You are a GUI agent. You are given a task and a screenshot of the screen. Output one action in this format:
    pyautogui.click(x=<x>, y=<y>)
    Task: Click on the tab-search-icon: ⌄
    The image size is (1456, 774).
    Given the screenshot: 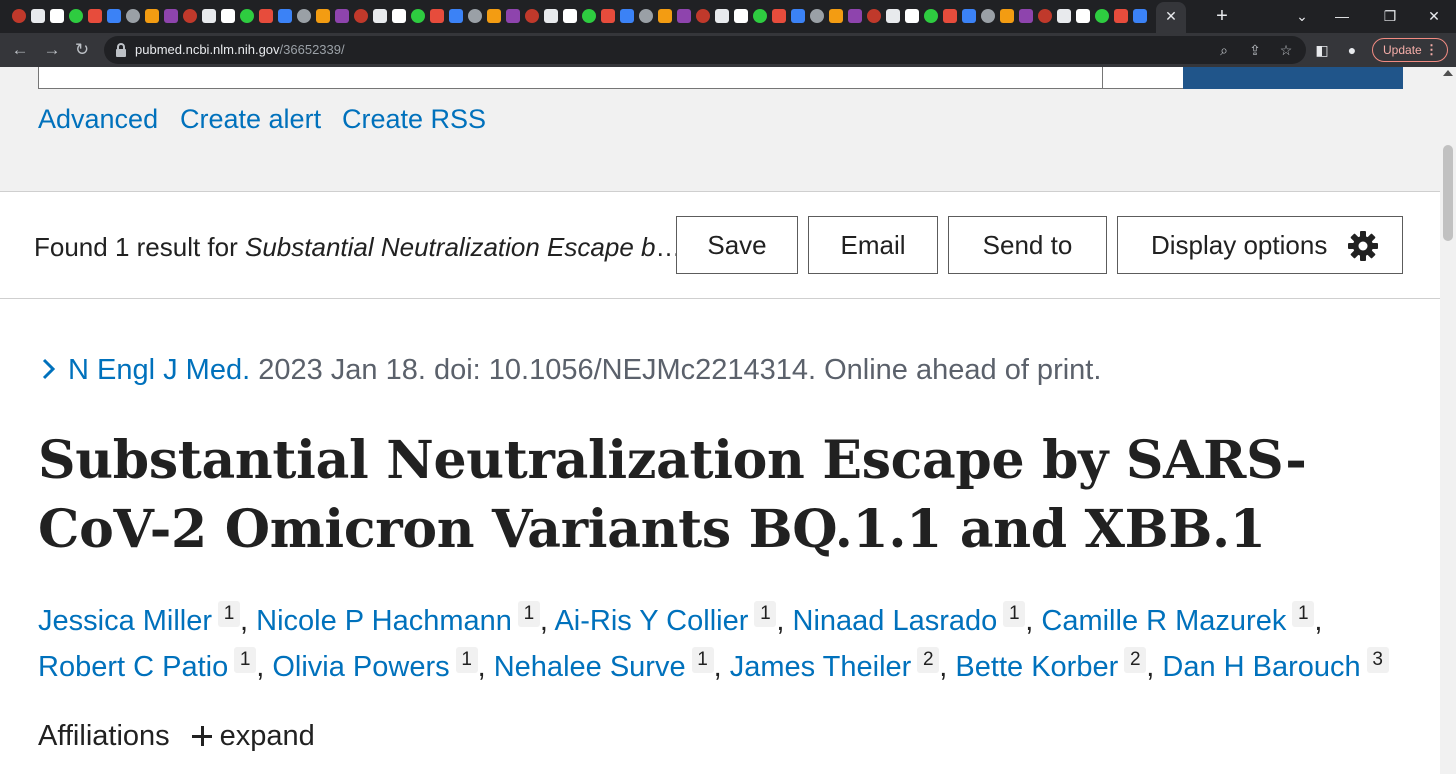 What is the action you would take?
    pyautogui.click(x=1302, y=16)
    